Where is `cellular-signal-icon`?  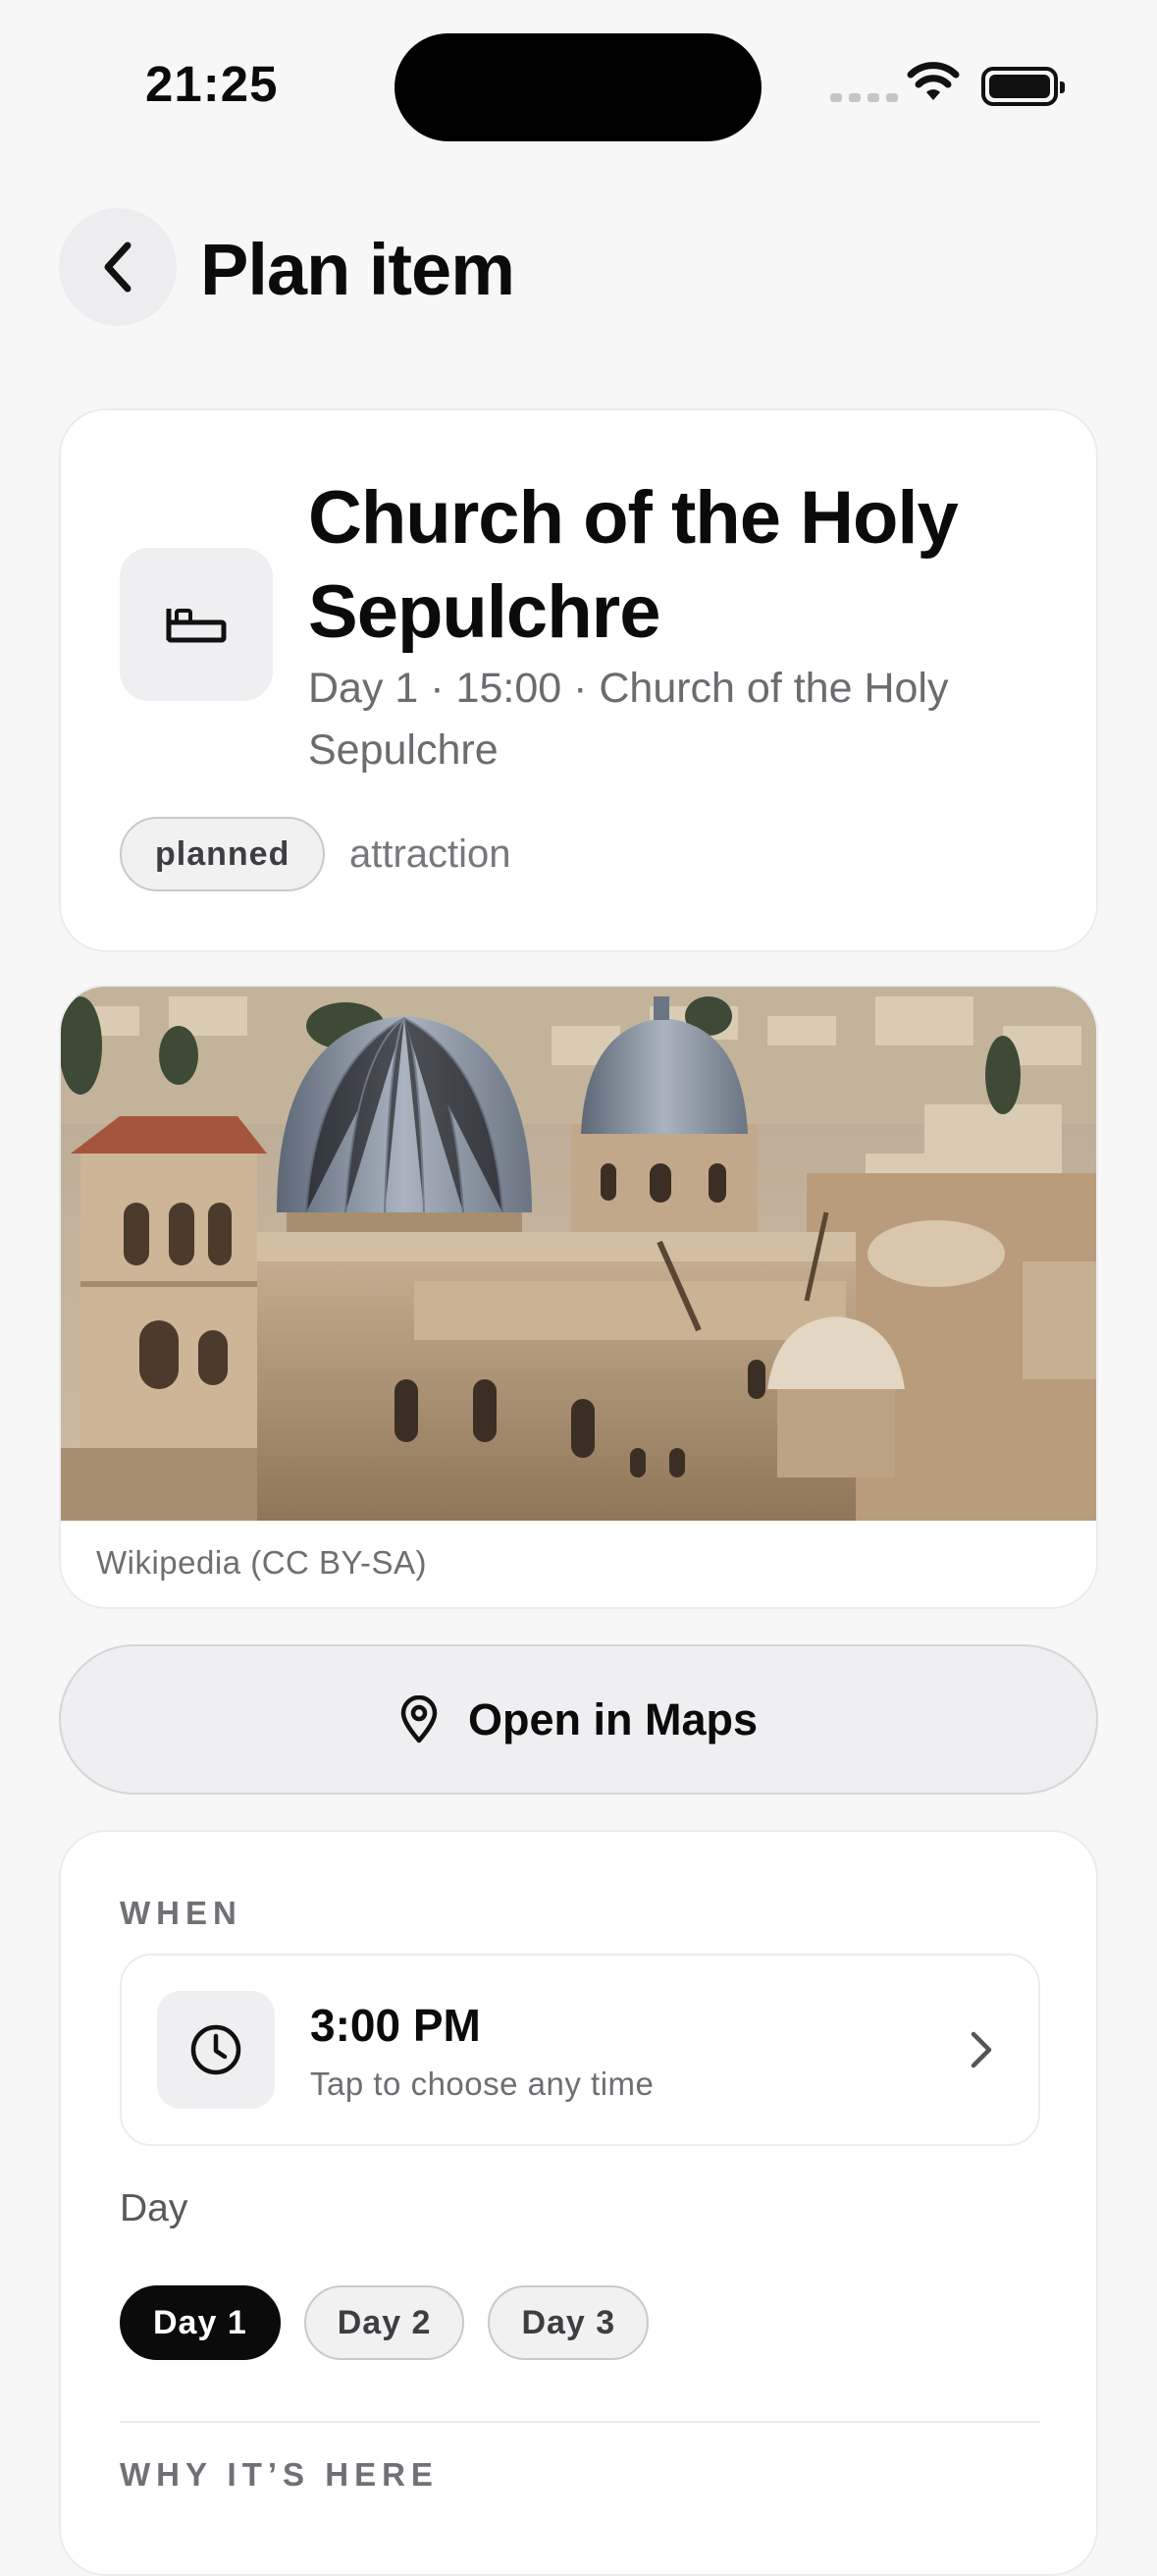
cellular-signal-icon is located at coordinates (864, 97).